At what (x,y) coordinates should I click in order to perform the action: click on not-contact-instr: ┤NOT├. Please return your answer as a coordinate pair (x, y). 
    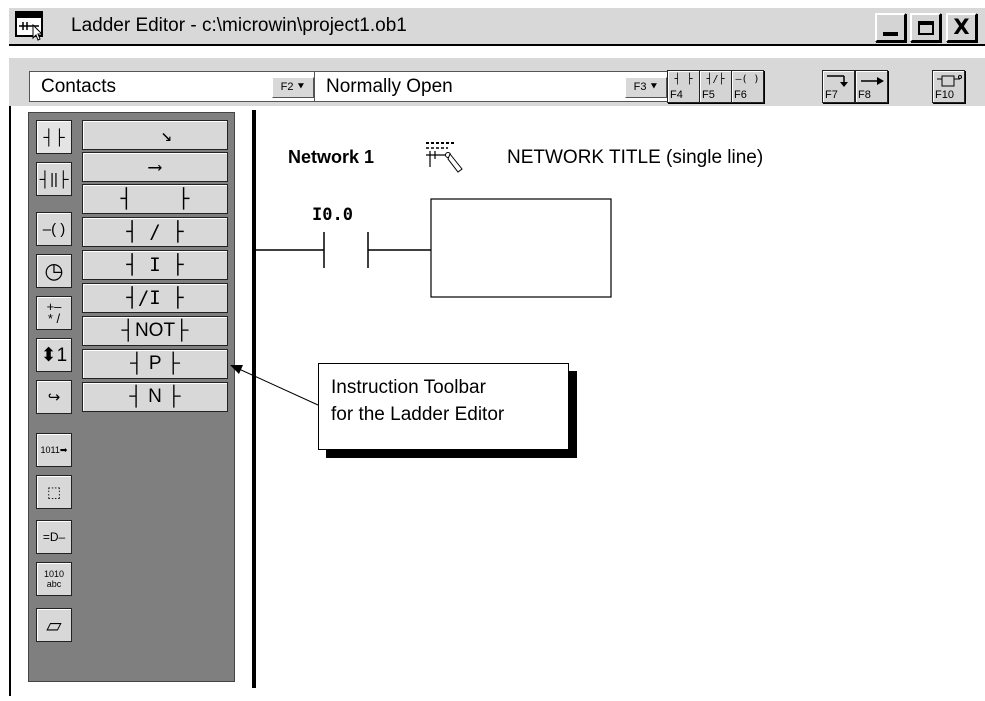
    Looking at the image, I should click on (155, 331).